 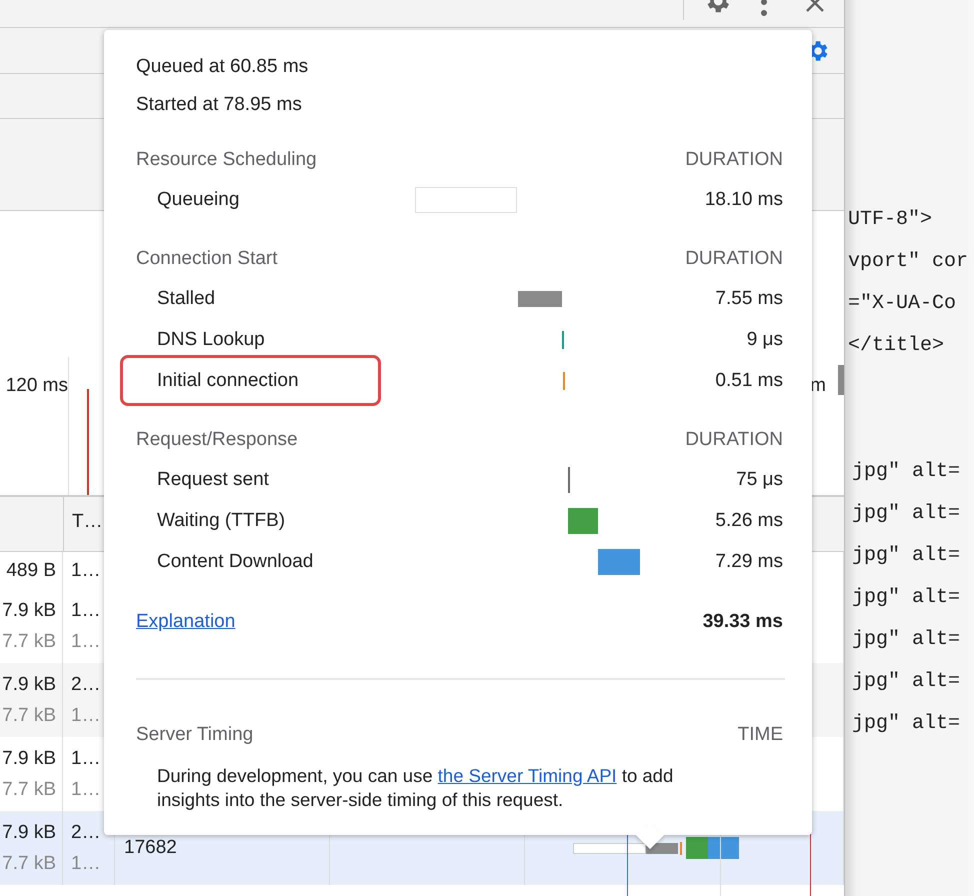 What do you see at coordinates (228, 381) in the screenshot?
I see `timing-label: Initial connection` at bounding box center [228, 381].